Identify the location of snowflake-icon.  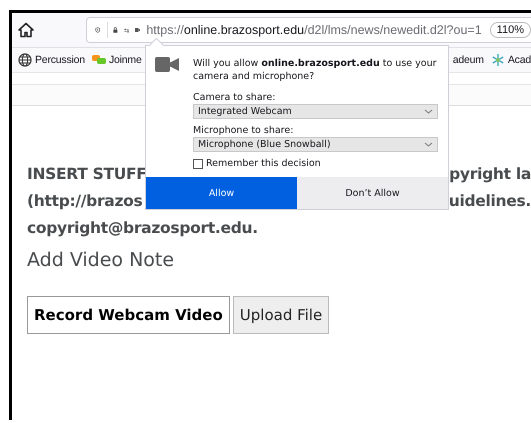
(497, 60).